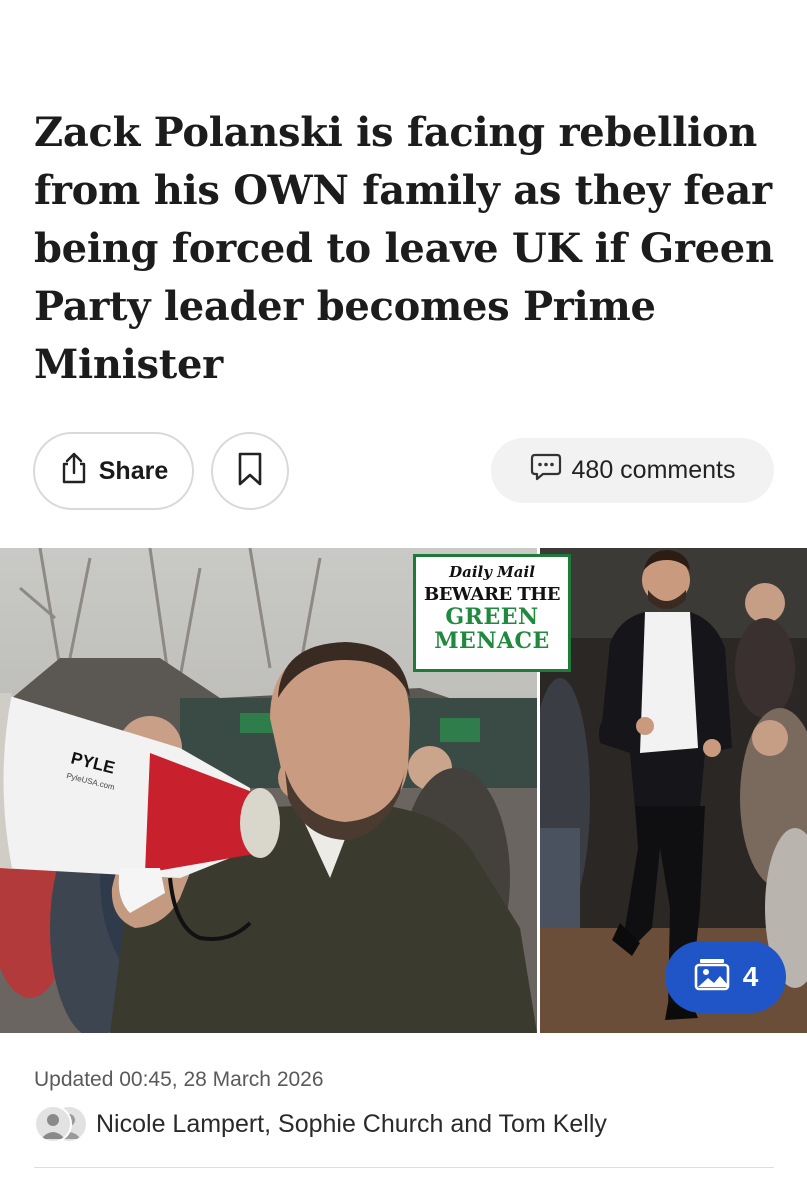 The height and width of the screenshot is (1200, 807). What do you see at coordinates (750, 976) in the screenshot?
I see `gallery-count: 4` at bounding box center [750, 976].